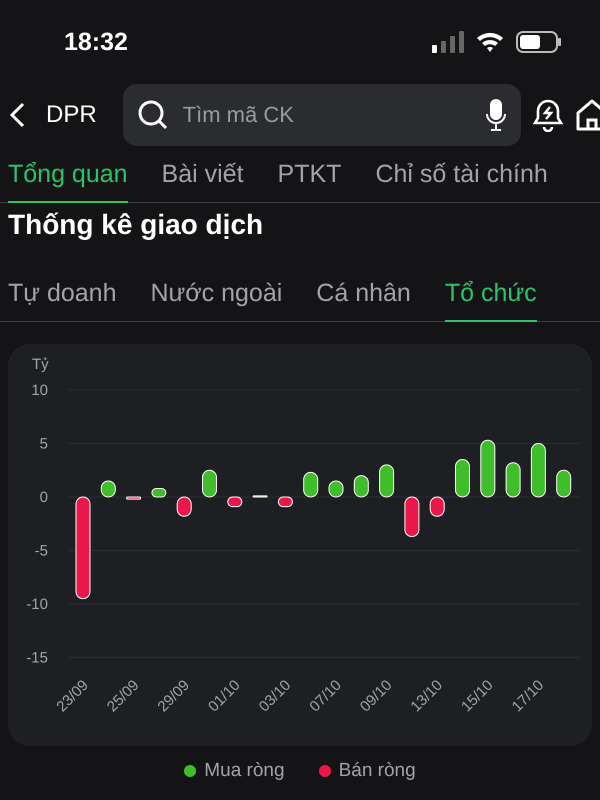 This screenshot has height=800, width=600. I want to click on home-icon, so click(587, 115).